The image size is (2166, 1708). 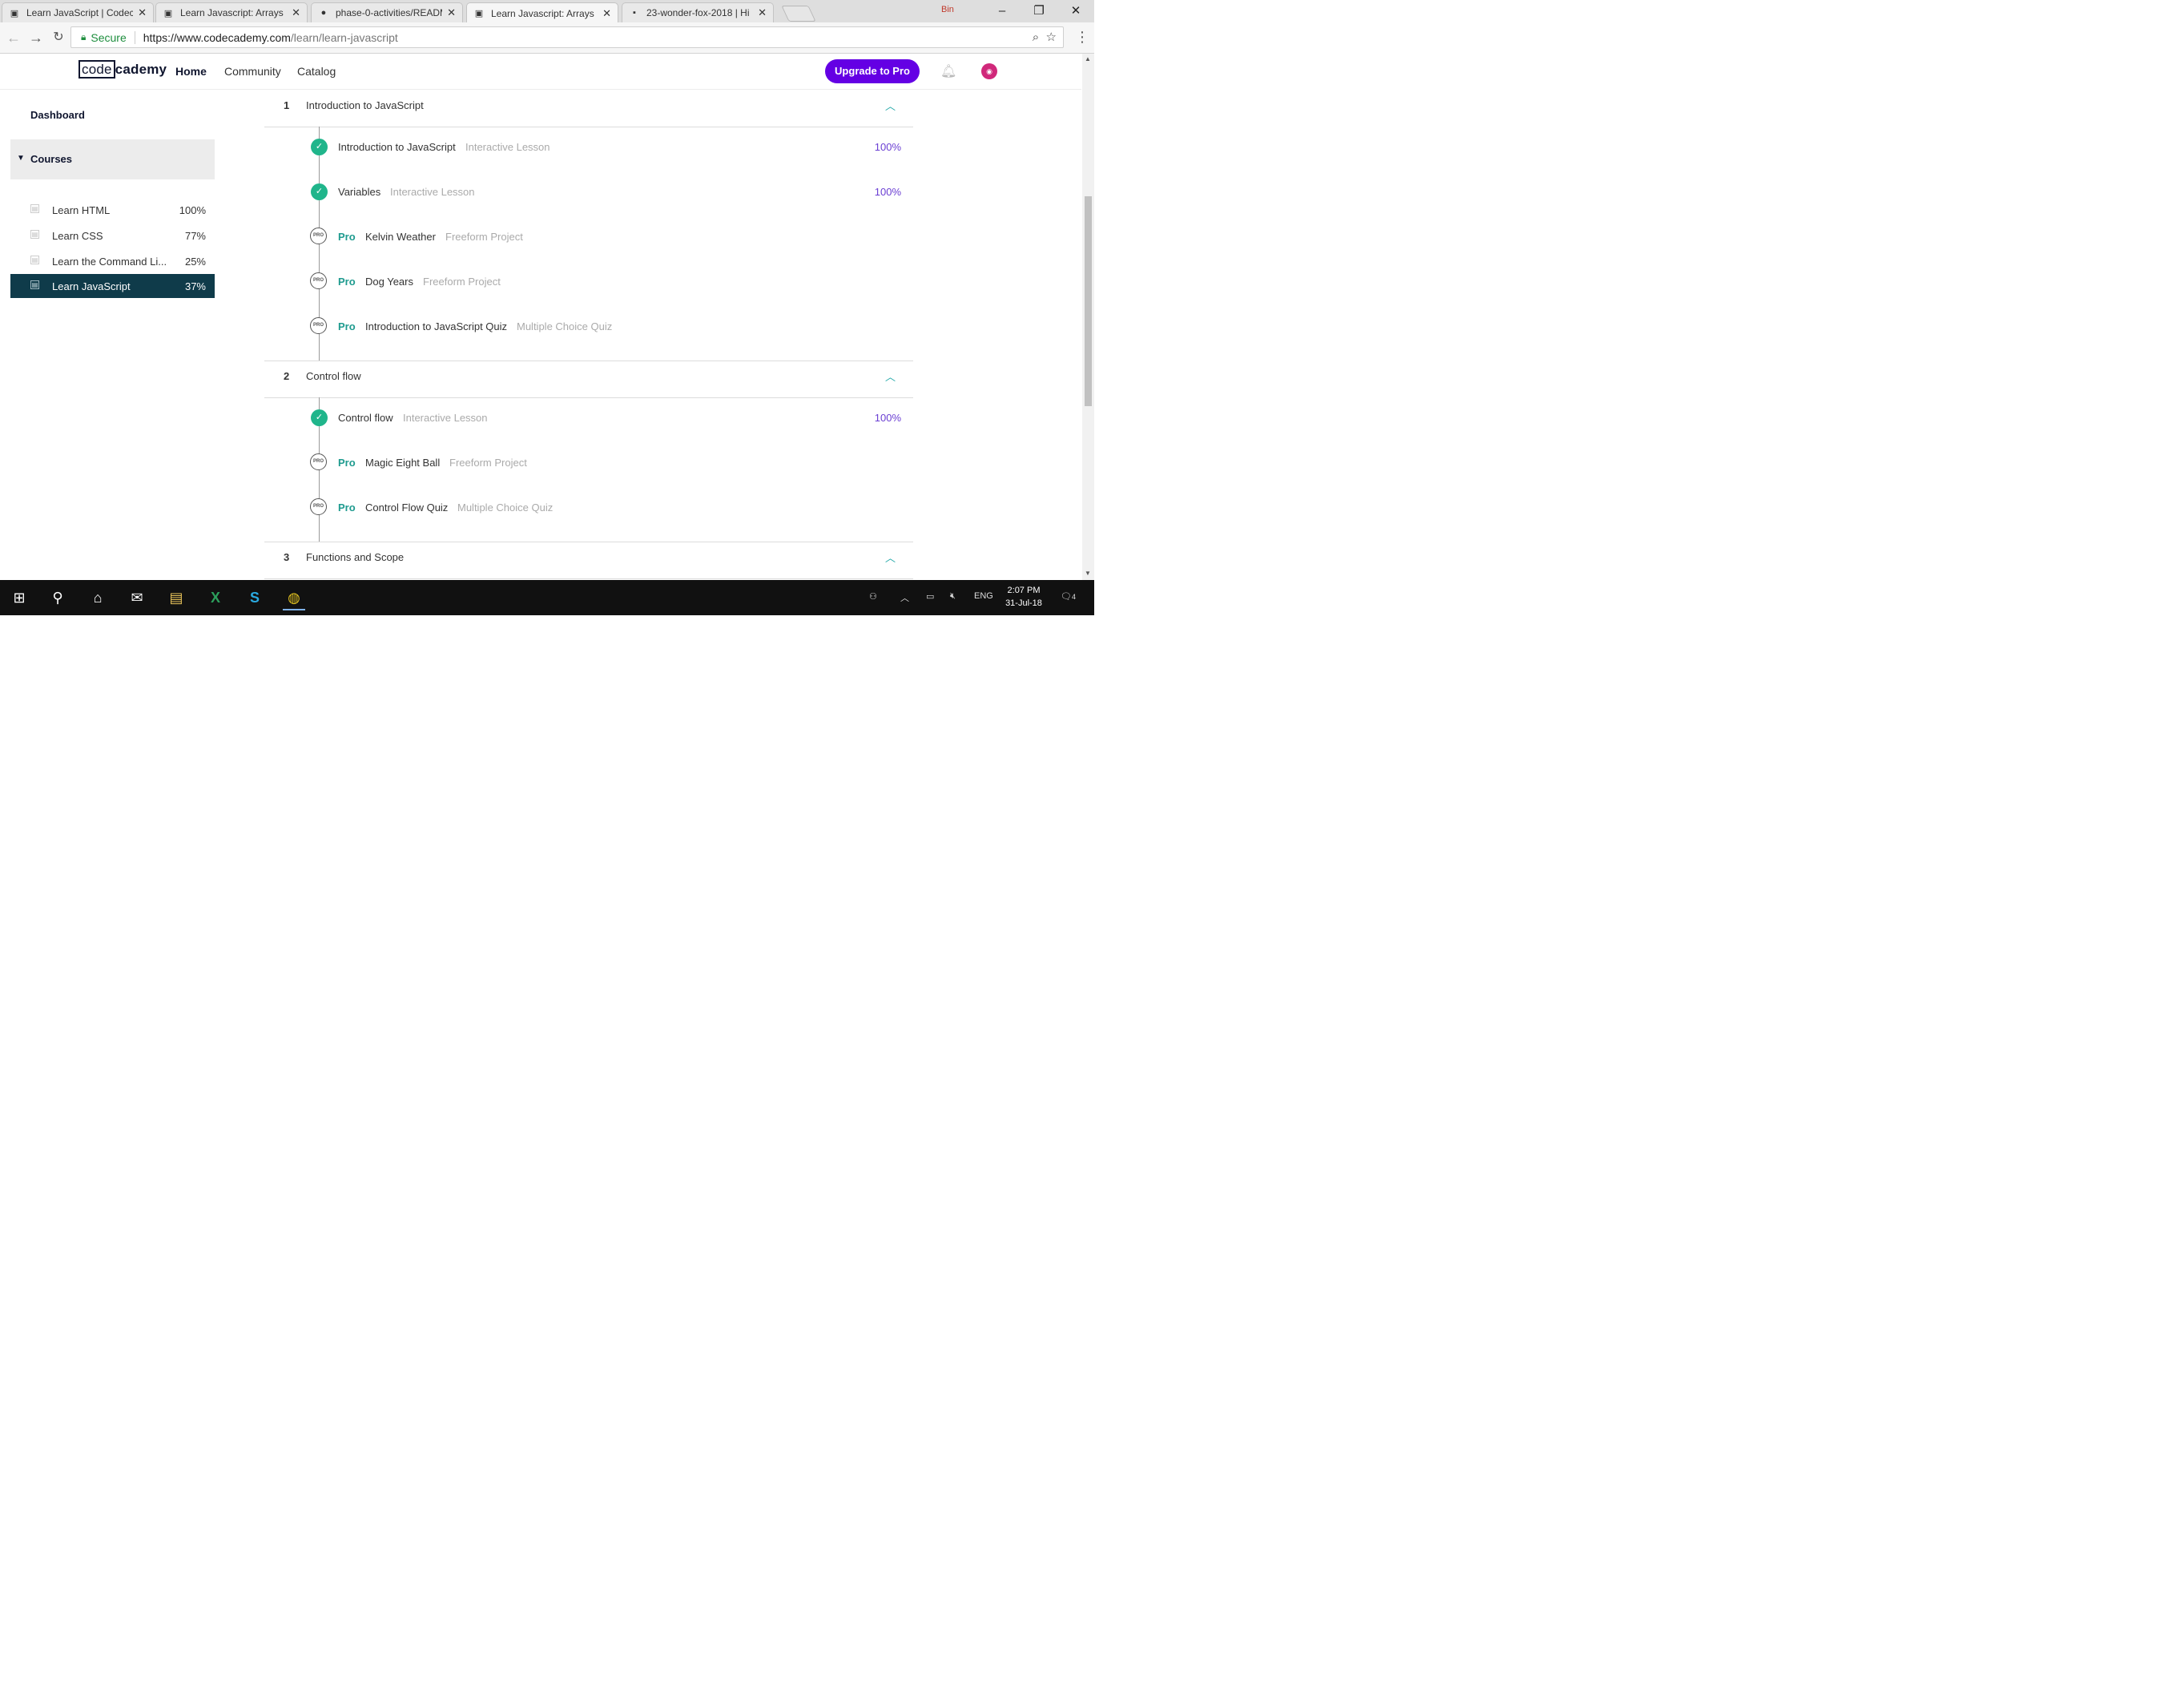 I want to click on home-icon: ⌂, so click(x=98, y=598).